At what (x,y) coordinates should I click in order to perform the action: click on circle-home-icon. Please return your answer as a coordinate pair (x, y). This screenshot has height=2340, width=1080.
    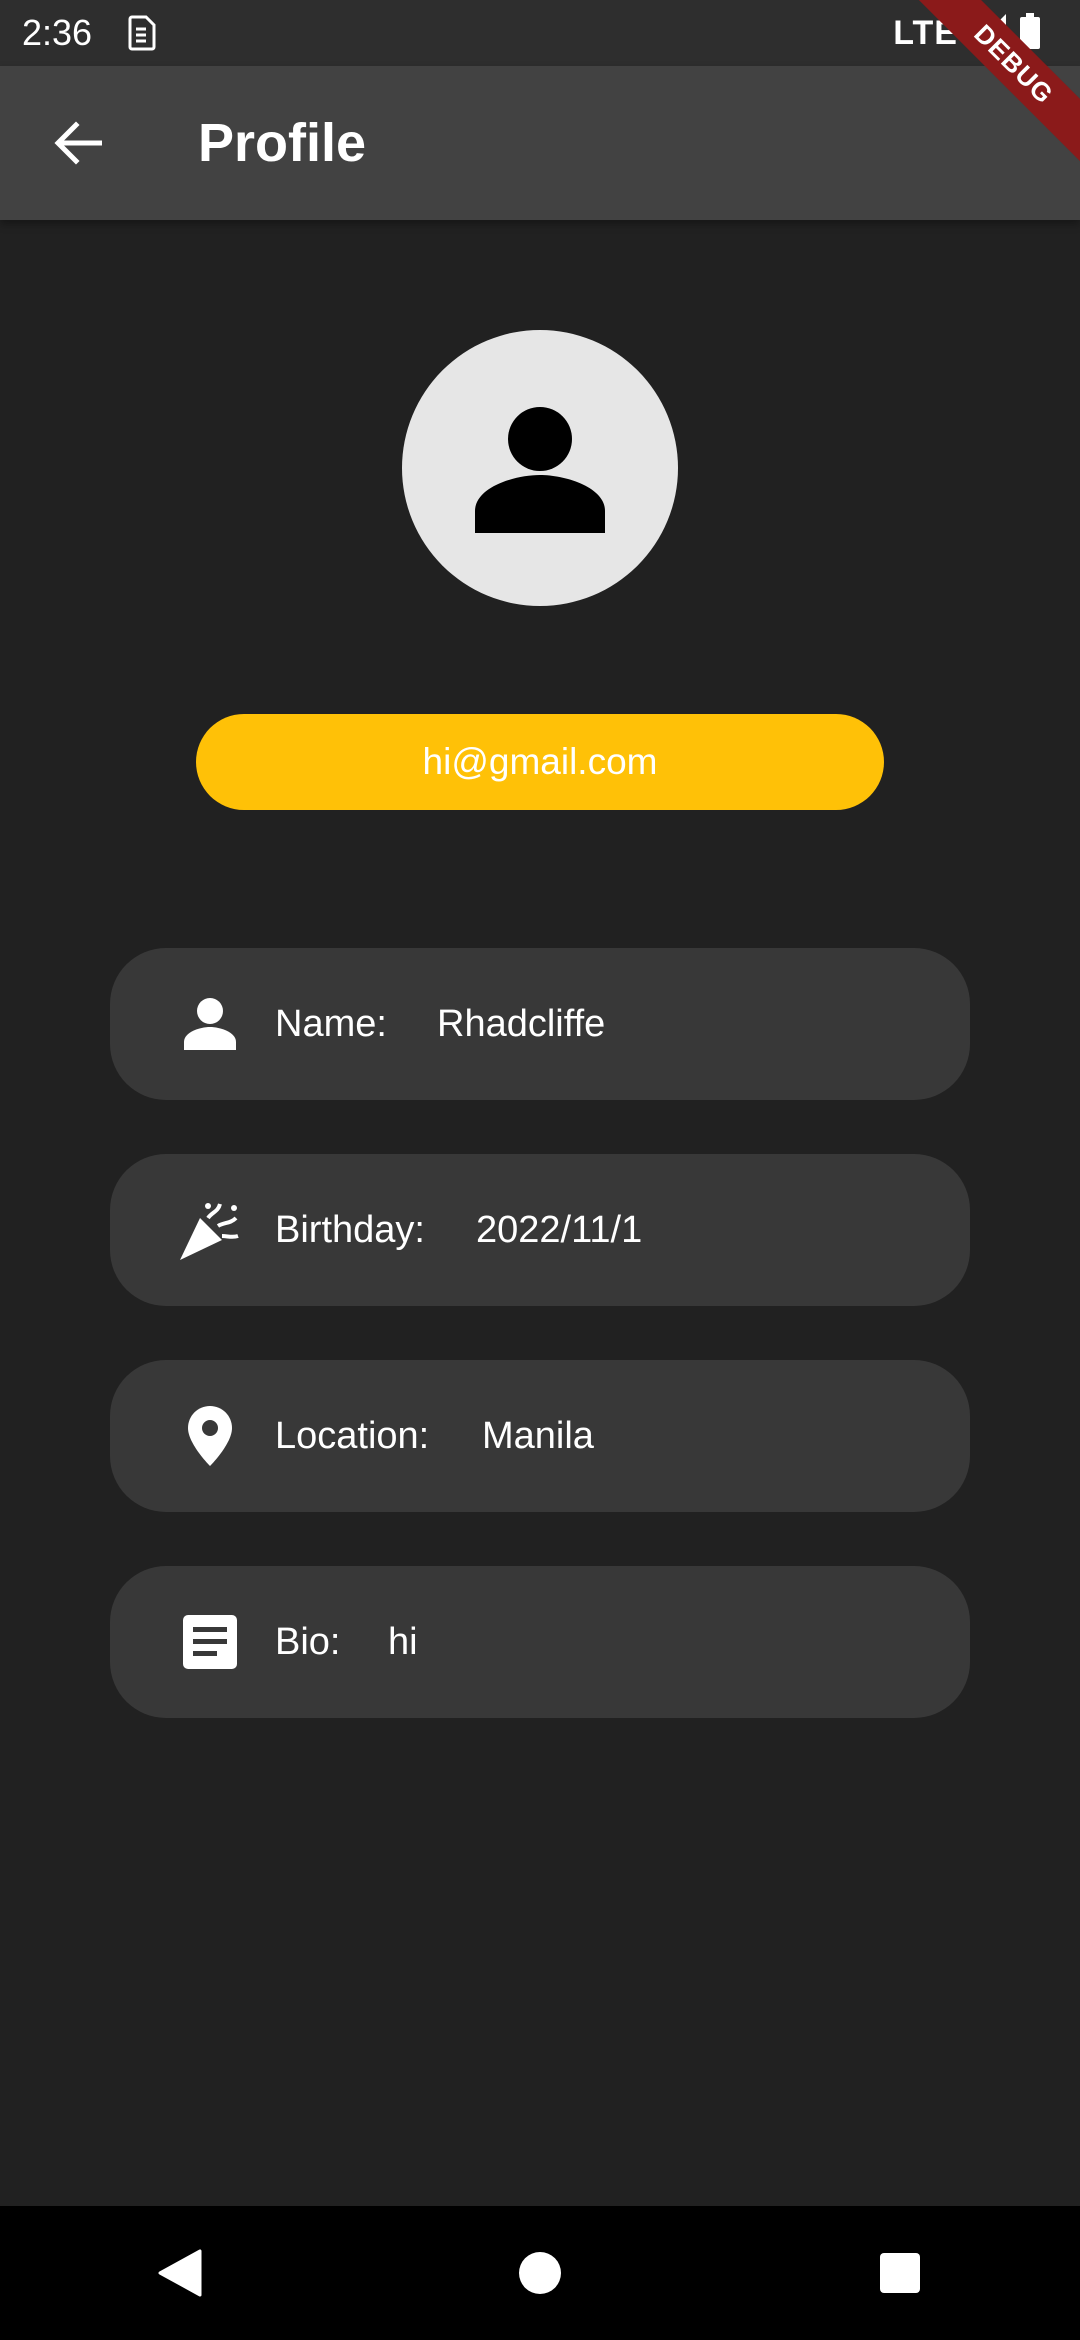
    Looking at the image, I should click on (540, 2273).